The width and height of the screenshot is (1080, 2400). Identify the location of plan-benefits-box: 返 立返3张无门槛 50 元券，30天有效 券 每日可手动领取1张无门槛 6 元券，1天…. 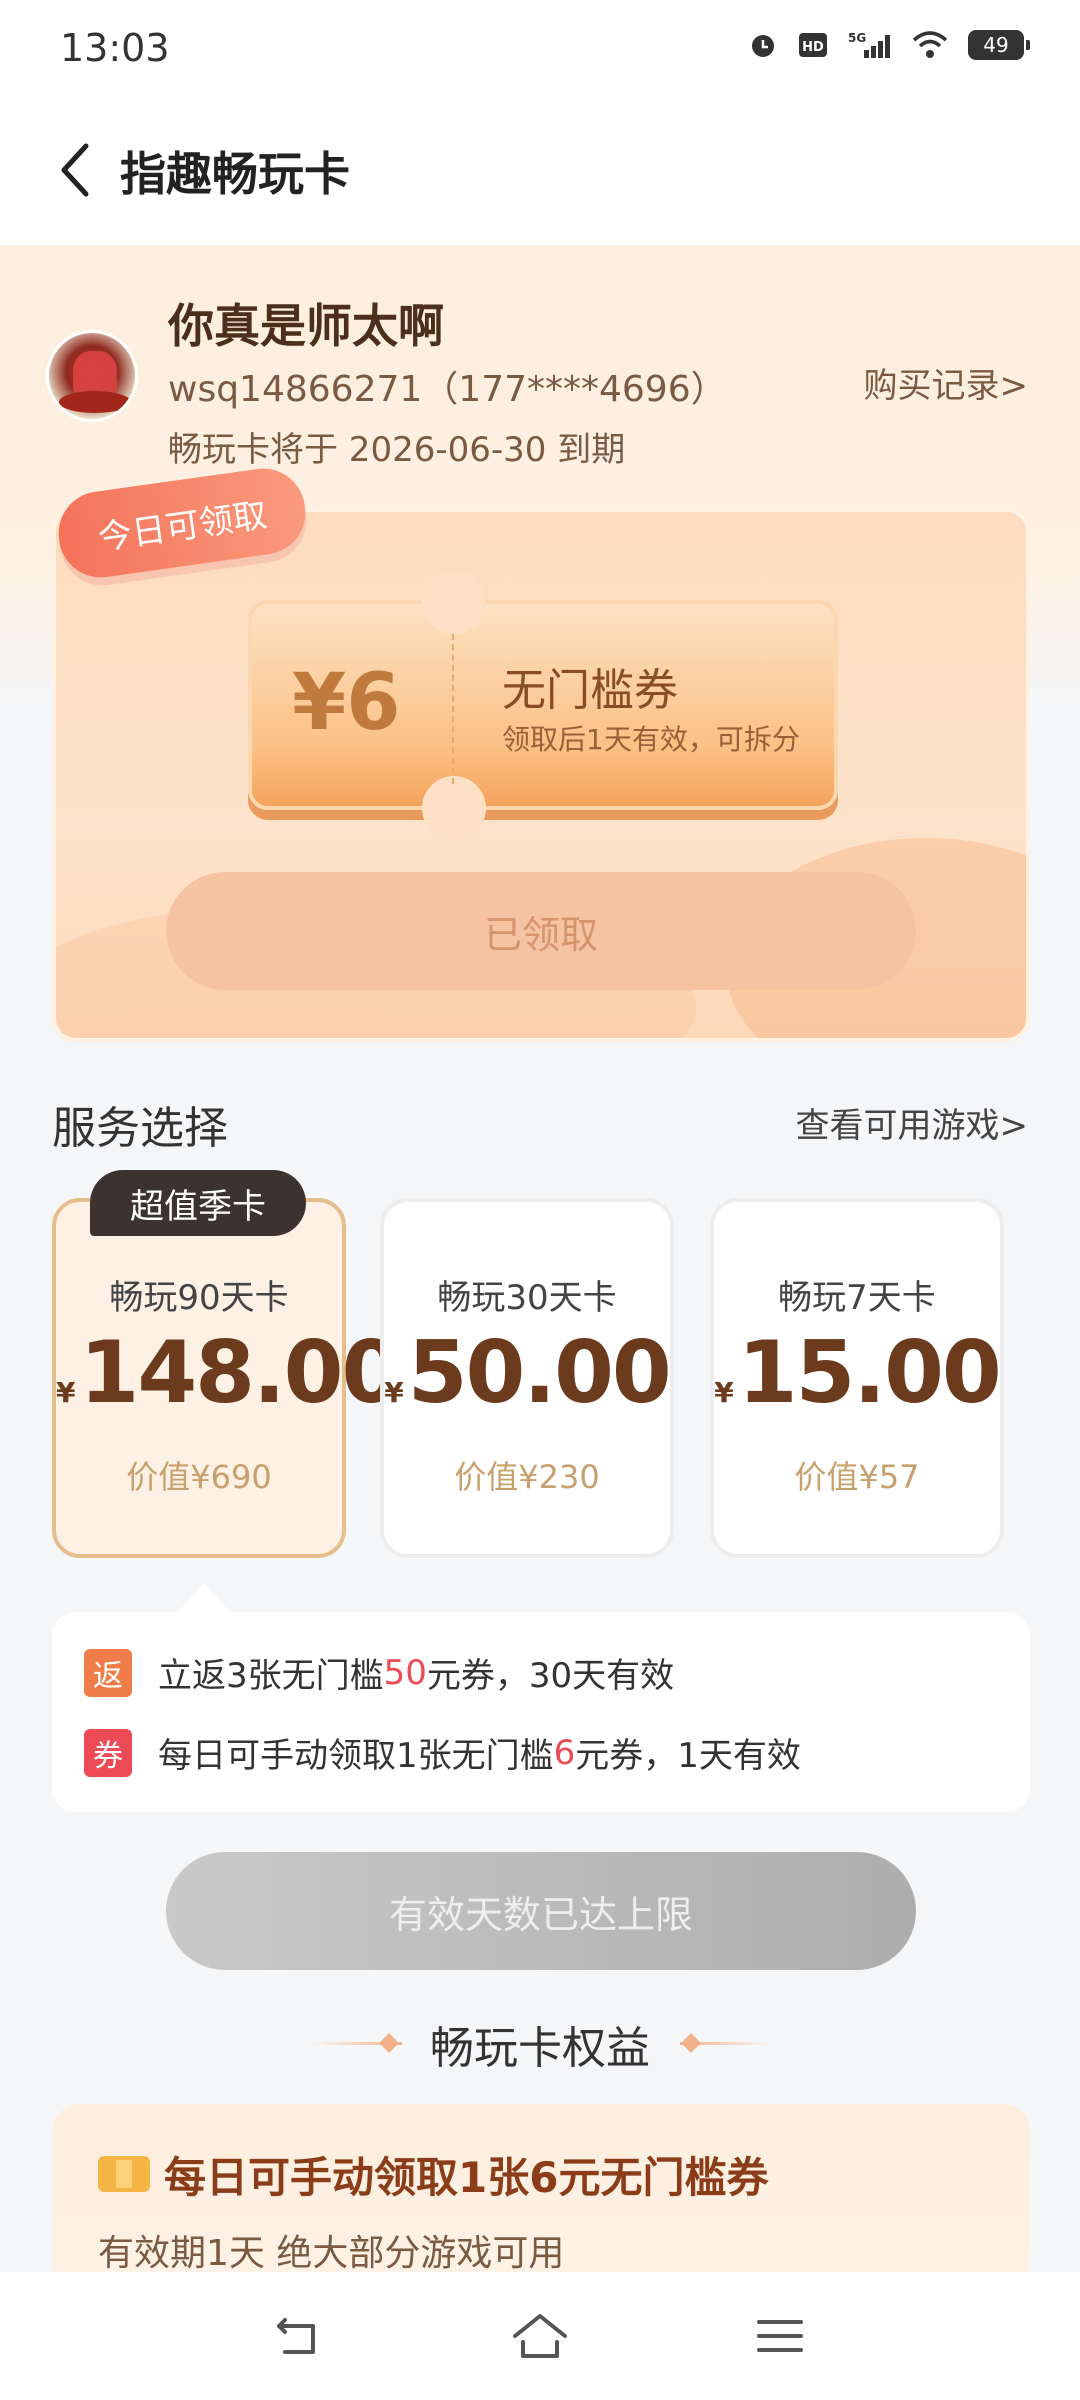
(541, 1712).